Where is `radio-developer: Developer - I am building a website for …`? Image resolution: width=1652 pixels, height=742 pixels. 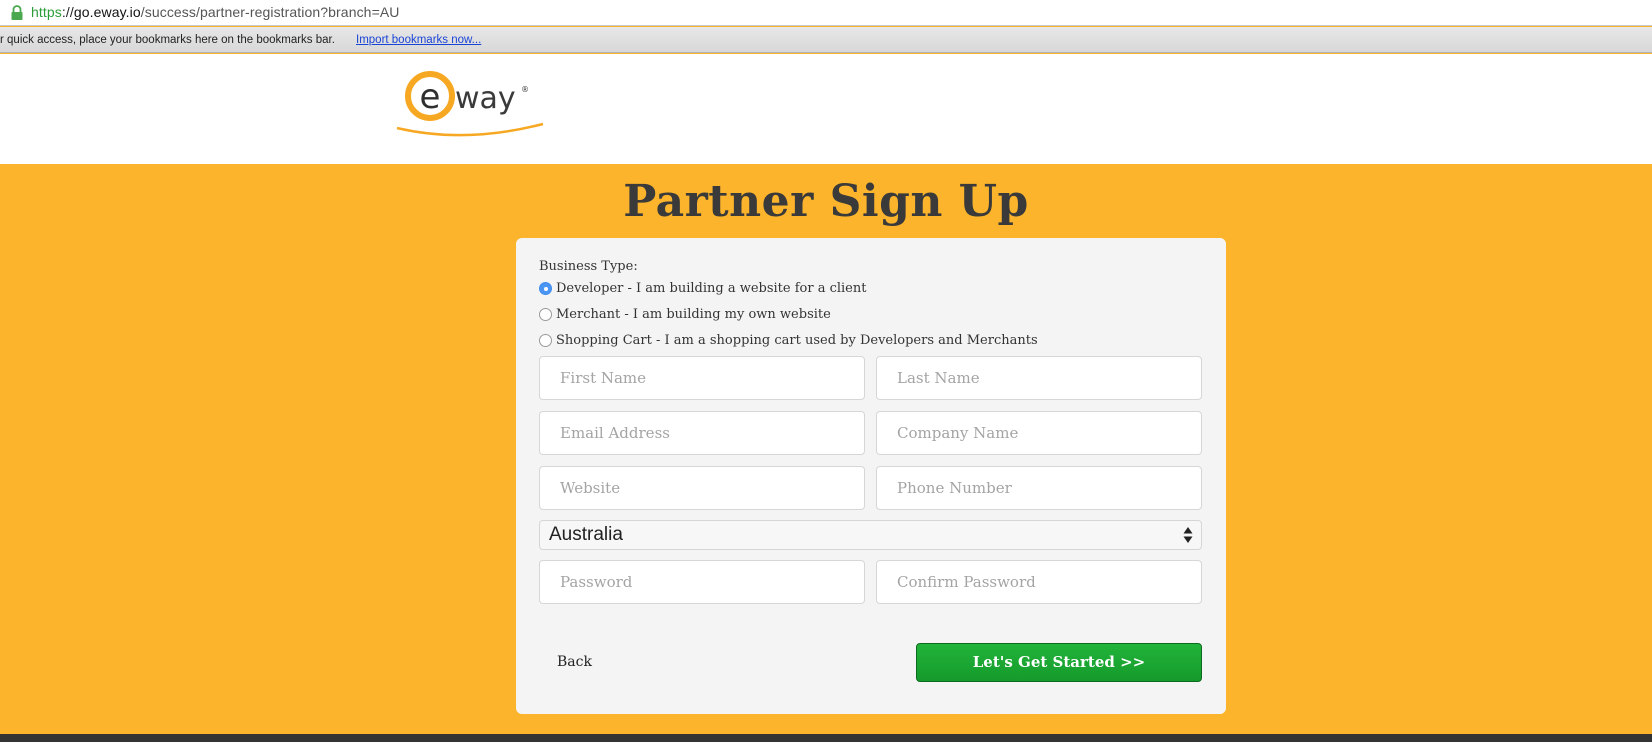
radio-developer: Developer - I am building a website for … is located at coordinates (702, 288).